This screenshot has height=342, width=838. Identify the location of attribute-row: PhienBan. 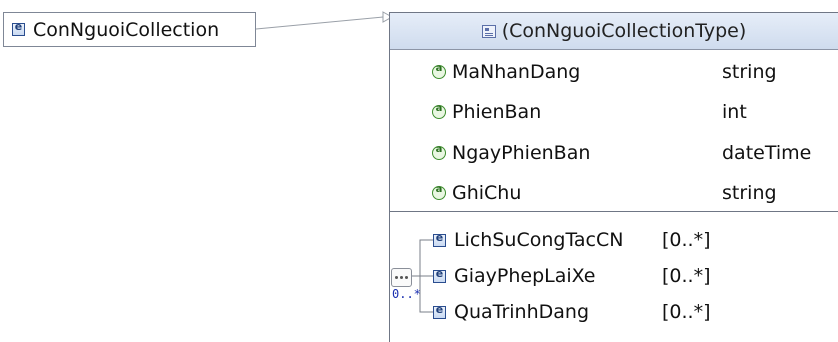
(486, 112).